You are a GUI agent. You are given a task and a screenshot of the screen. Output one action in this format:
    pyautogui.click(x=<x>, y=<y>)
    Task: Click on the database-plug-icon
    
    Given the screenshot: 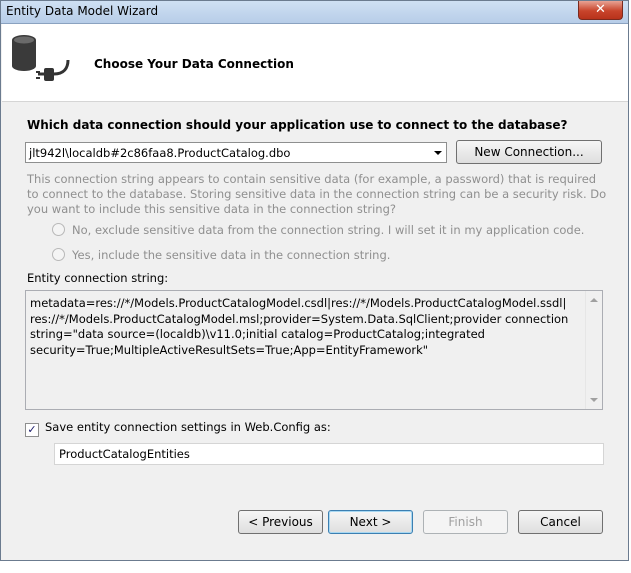 What is the action you would take?
    pyautogui.click(x=41, y=58)
    